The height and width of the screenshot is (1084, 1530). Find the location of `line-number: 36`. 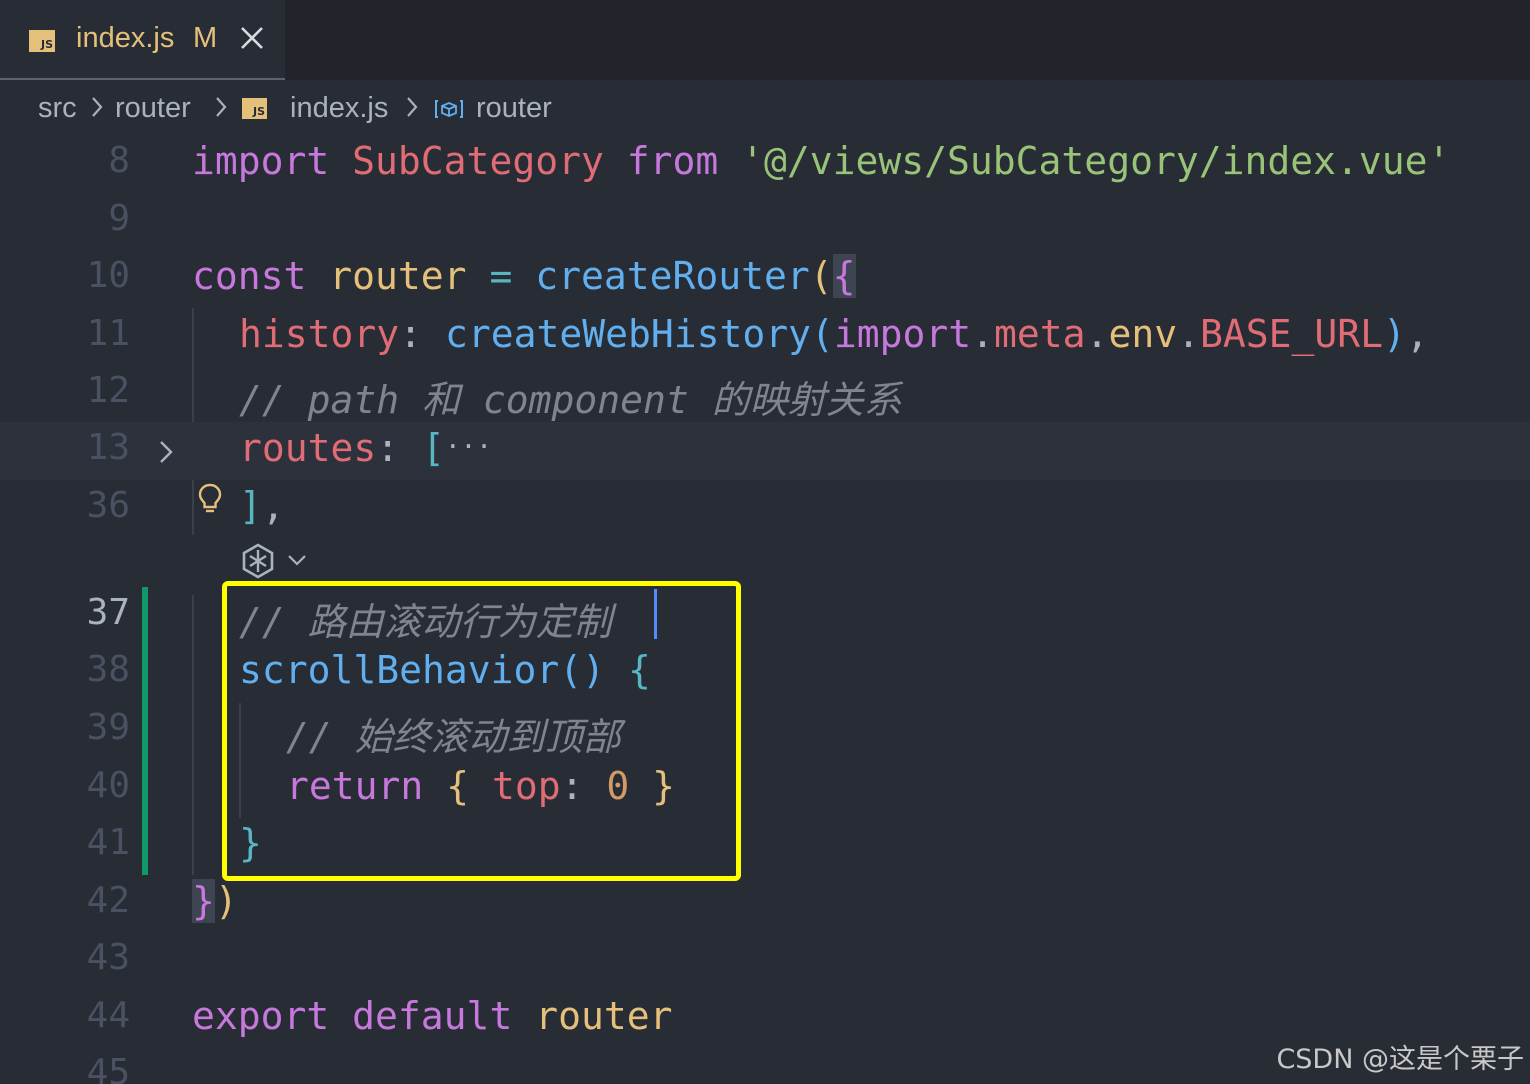

line-number: 36 is located at coordinates (108, 505).